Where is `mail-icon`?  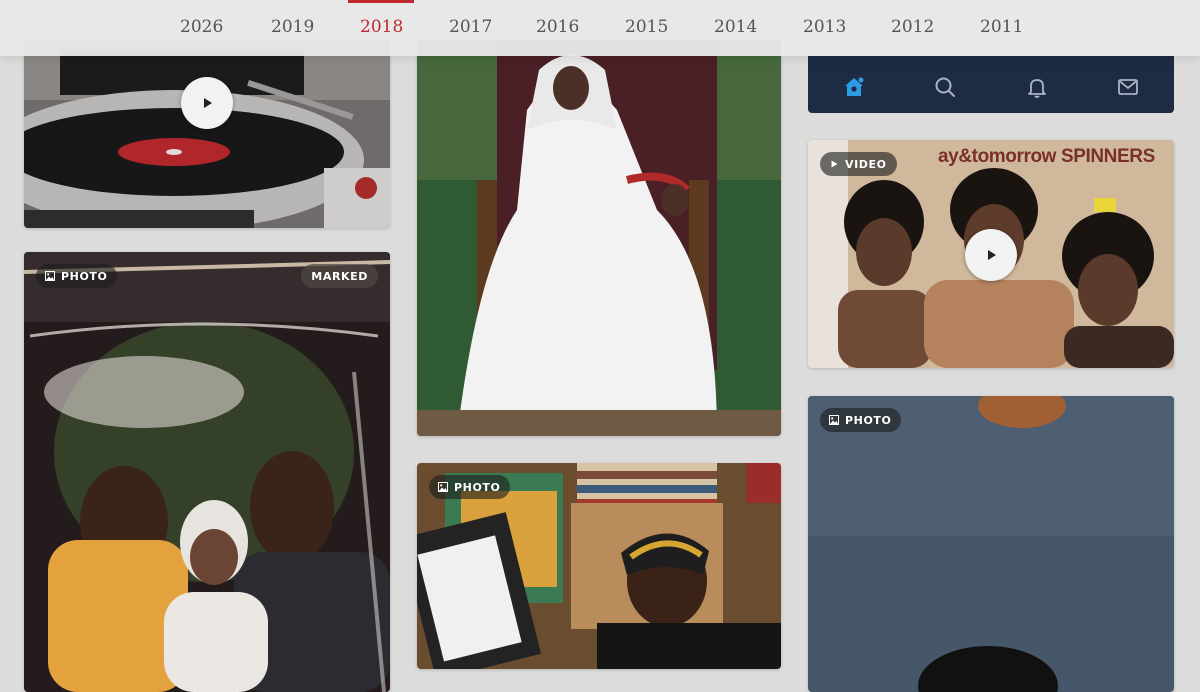
mail-icon is located at coordinates (1128, 87).